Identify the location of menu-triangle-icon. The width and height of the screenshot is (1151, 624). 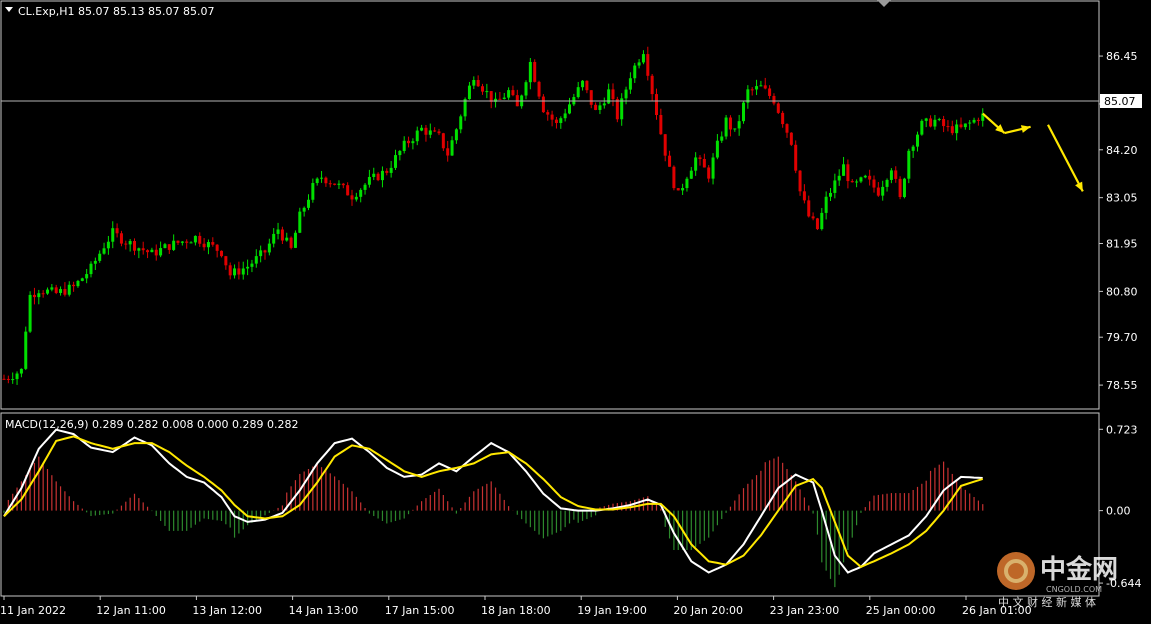
(9, 9).